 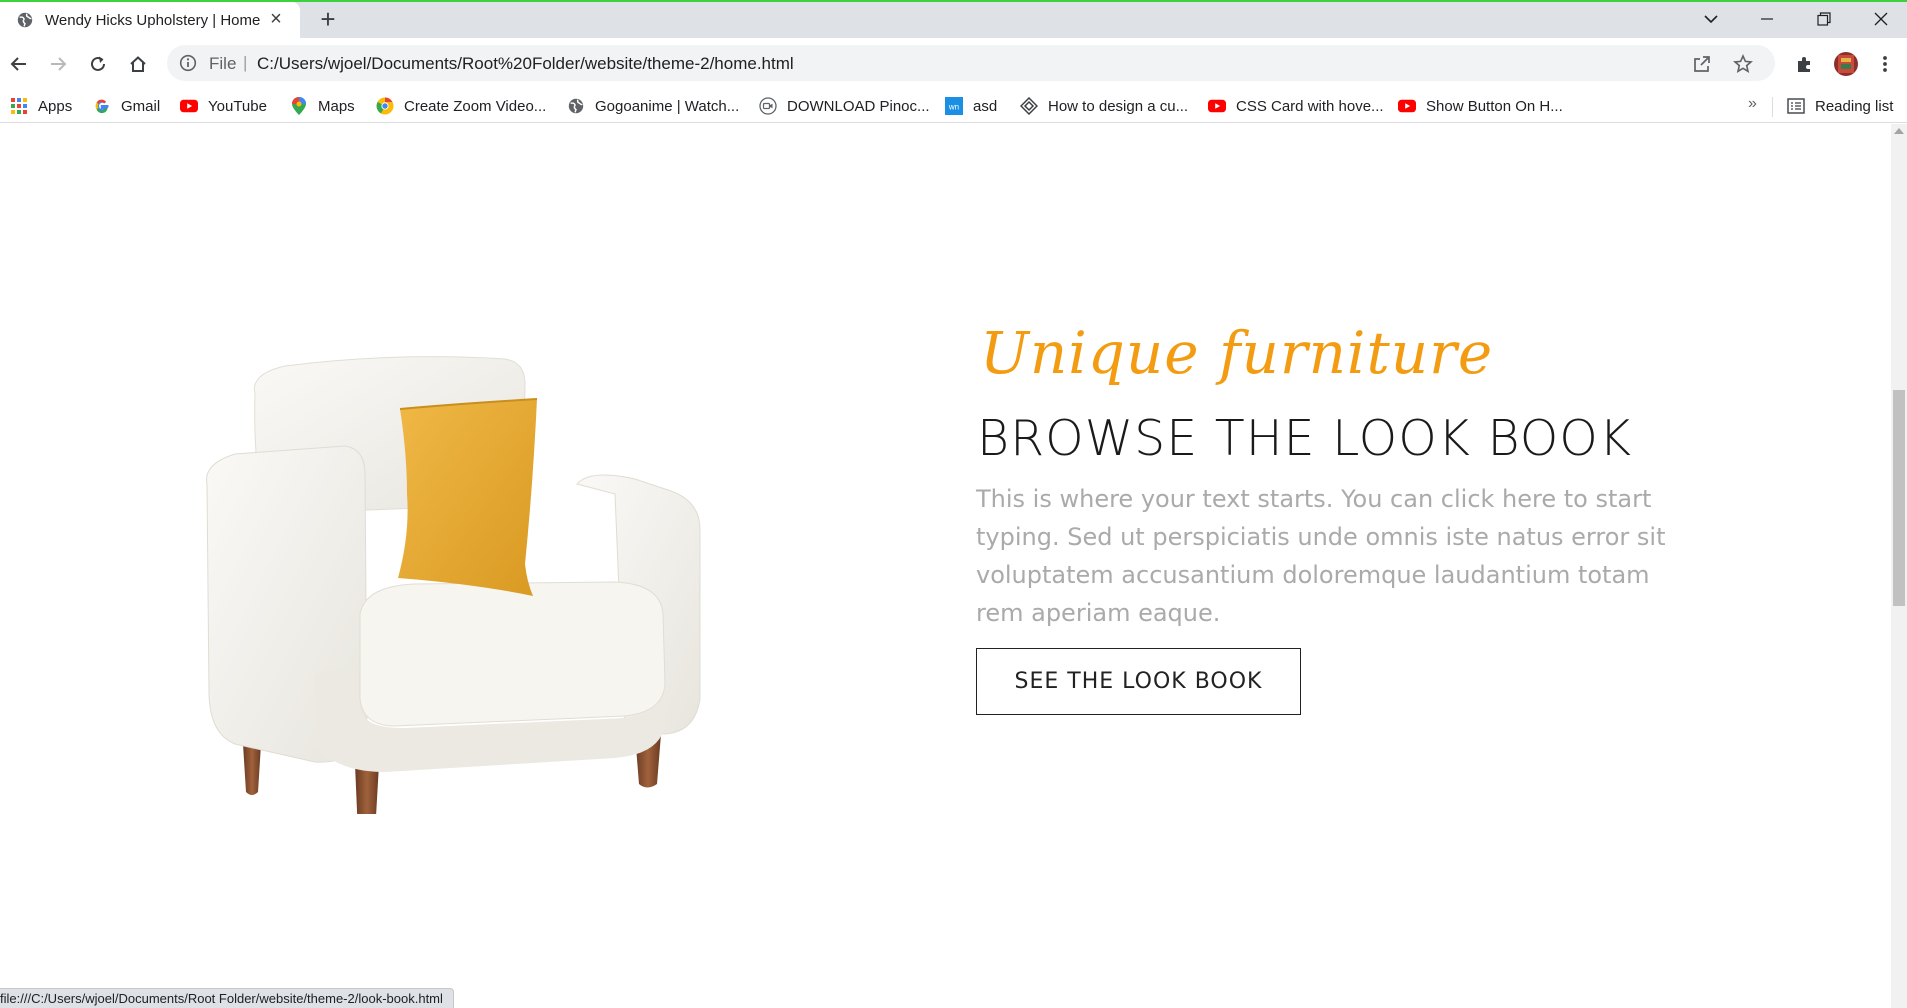 What do you see at coordinates (1138, 681) in the screenshot?
I see `see-look-book-button: SEE THE LOOK BOOK` at bounding box center [1138, 681].